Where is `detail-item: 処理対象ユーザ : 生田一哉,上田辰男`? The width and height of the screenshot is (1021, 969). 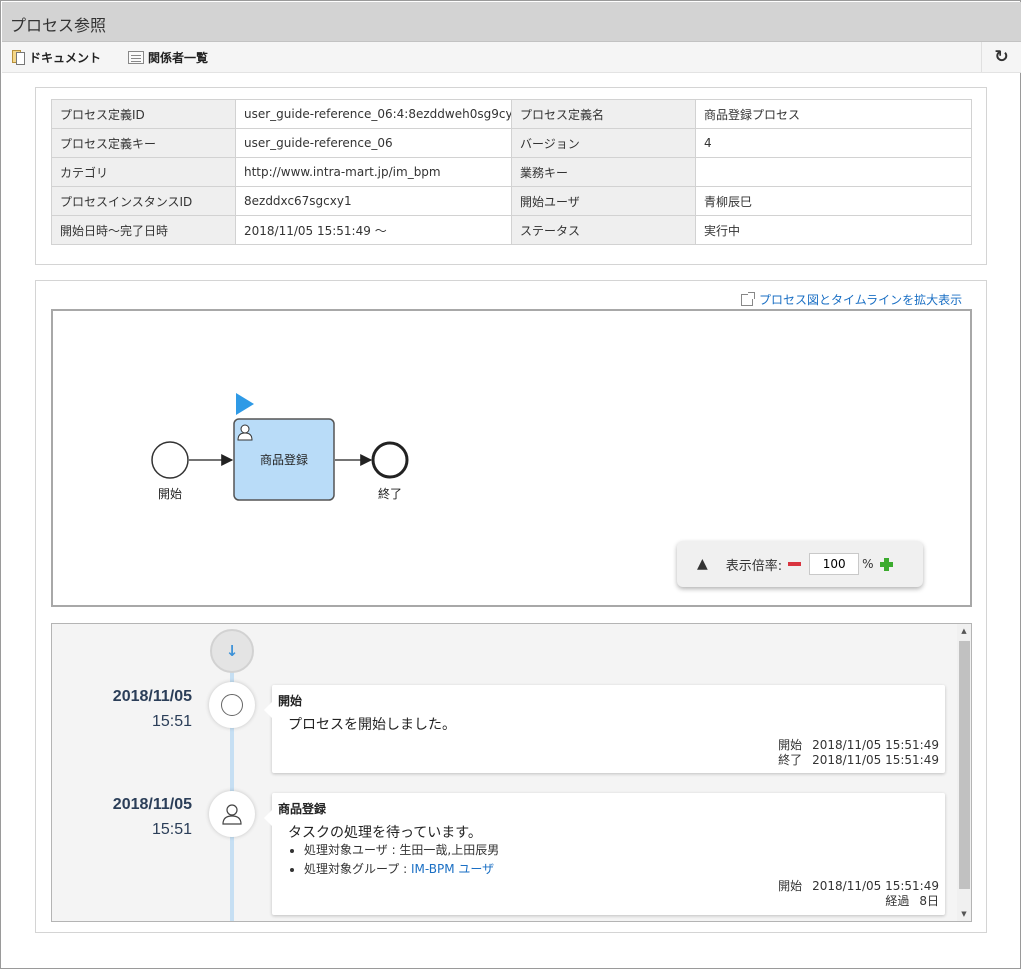
detail-item: 処理対象ユーザ : 生田一哉,上田辰男 is located at coordinates (401, 849).